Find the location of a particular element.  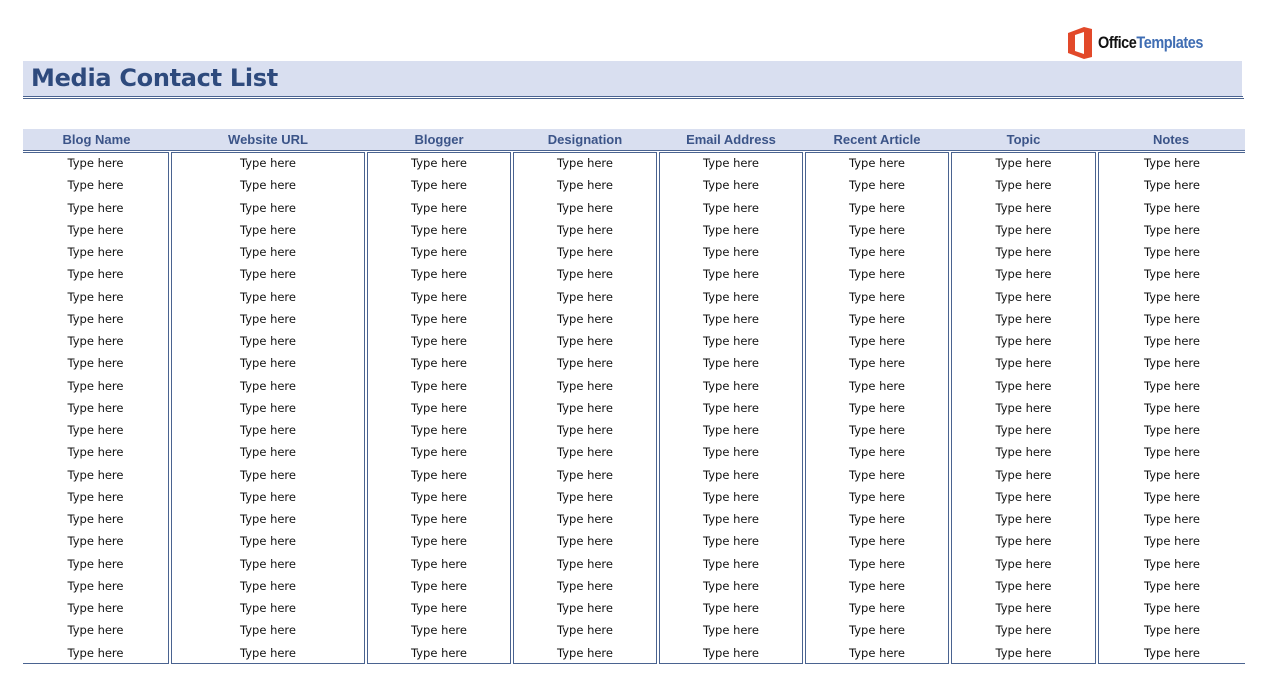

column-header-designation: Designation is located at coordinates (585, 139).